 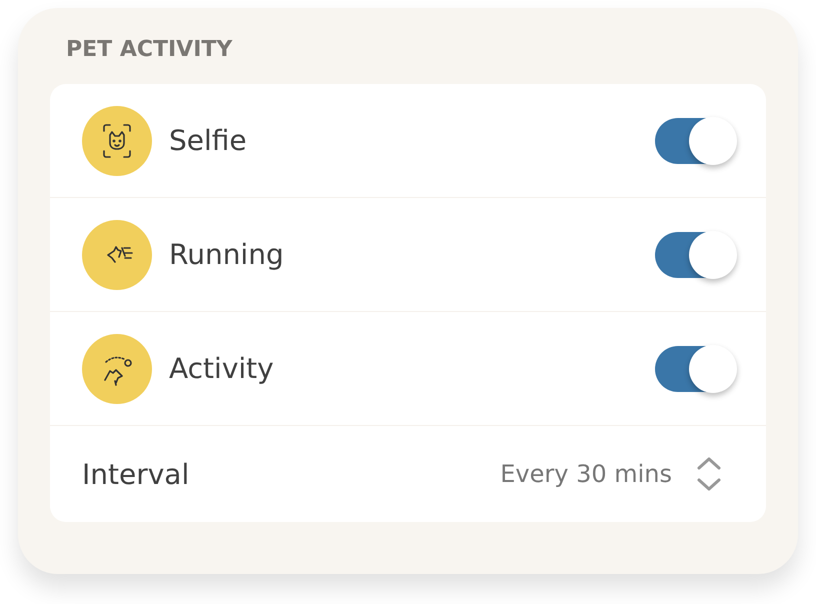 I want to click on interval-value: Every 30 mins, so click(x=586, y=474).